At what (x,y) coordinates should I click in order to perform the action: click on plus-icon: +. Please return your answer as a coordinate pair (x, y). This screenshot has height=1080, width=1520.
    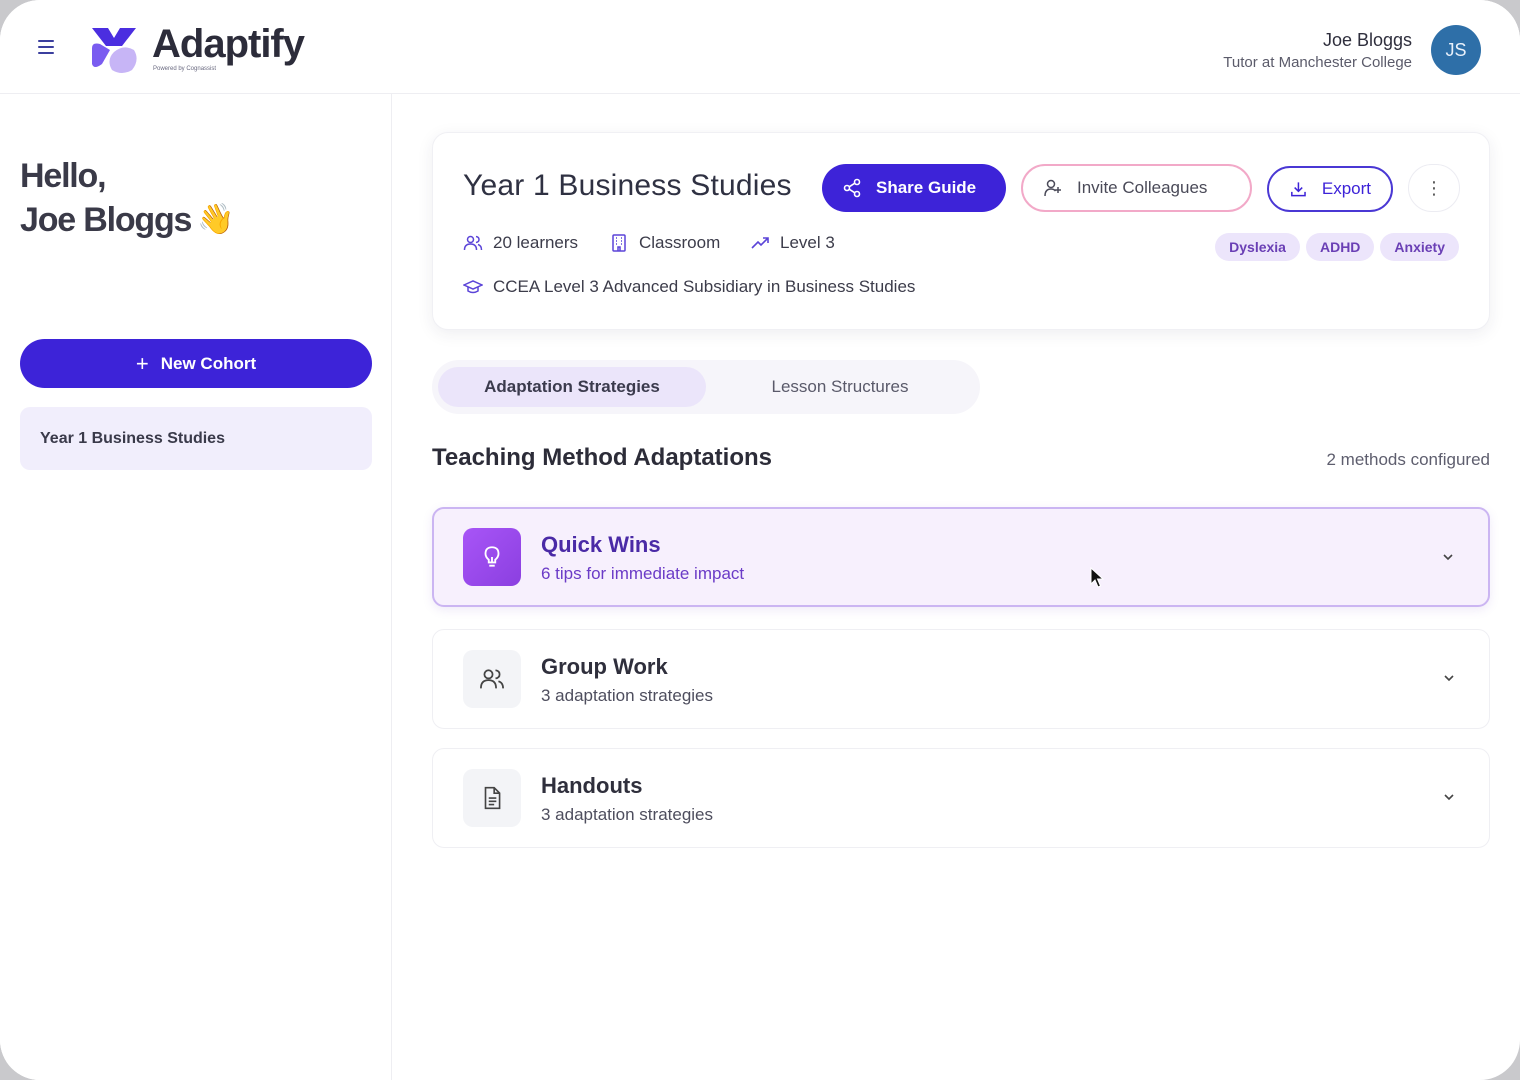
    Looking at the image, I should click on (142, 363).